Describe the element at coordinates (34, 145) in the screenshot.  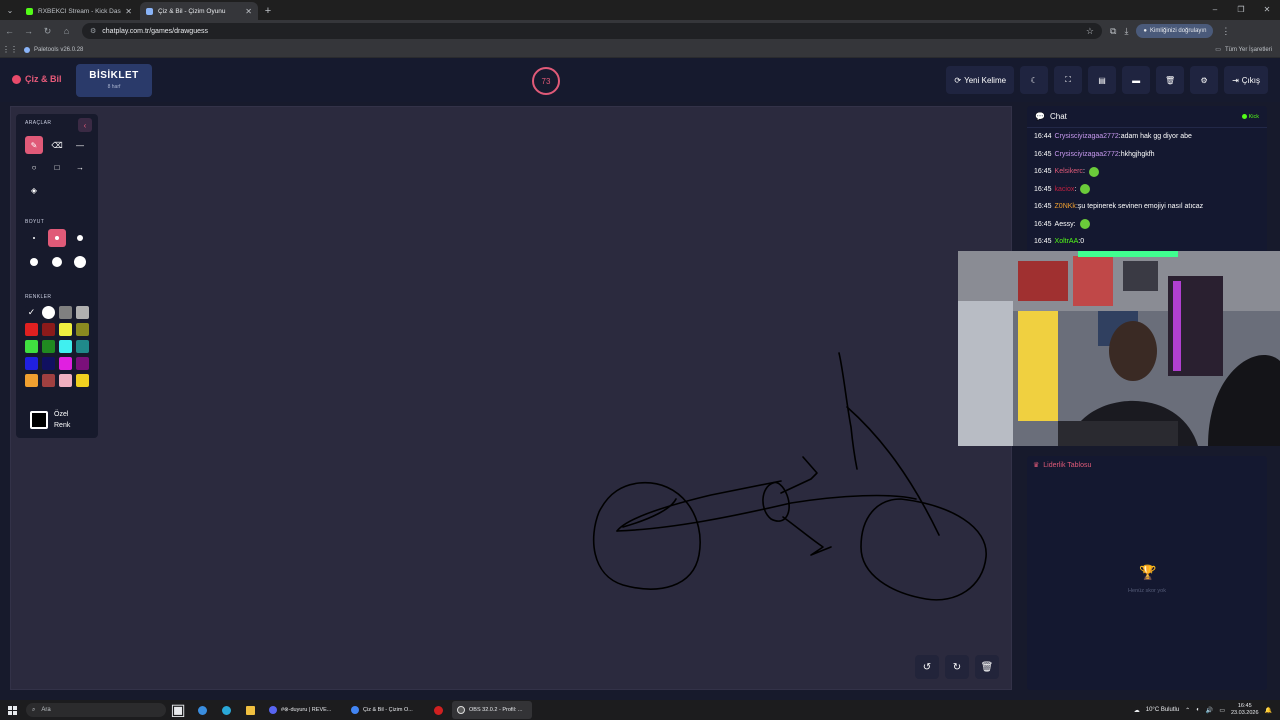
I see `pencil-tool-button: ✎` at that location.